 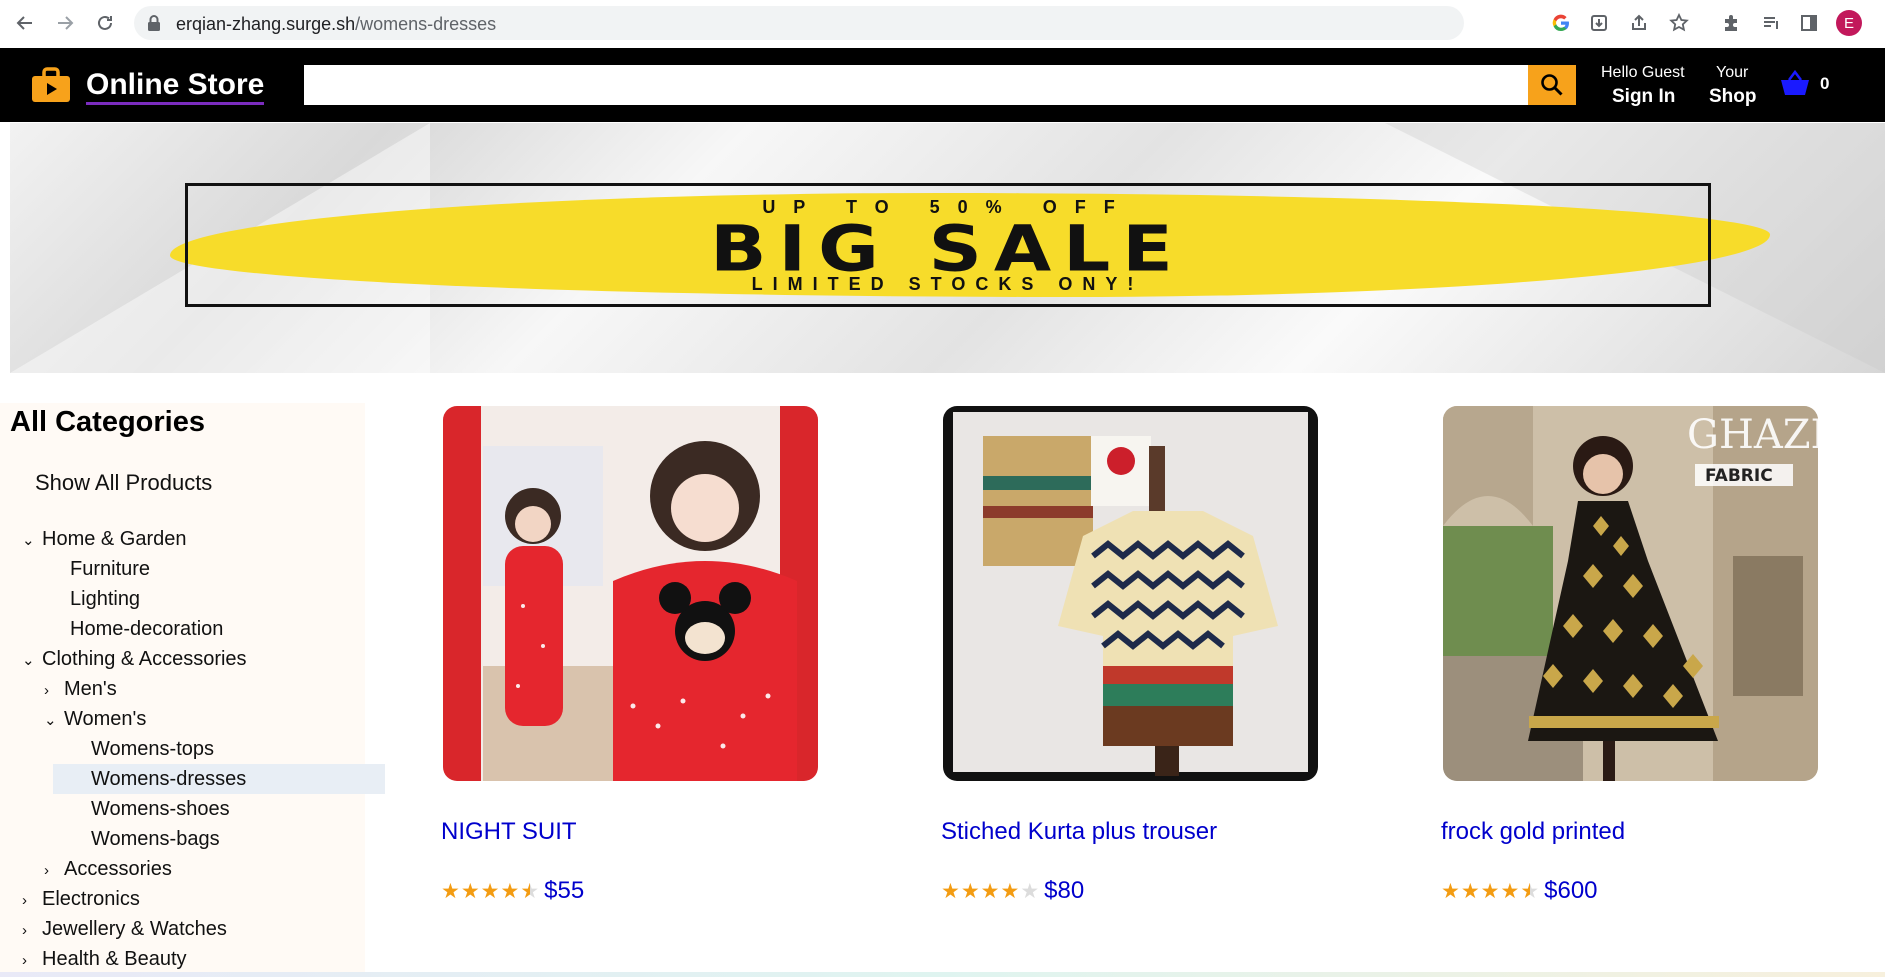 I want to click on categories-heading: All Categories, so click(x=107, y=422).